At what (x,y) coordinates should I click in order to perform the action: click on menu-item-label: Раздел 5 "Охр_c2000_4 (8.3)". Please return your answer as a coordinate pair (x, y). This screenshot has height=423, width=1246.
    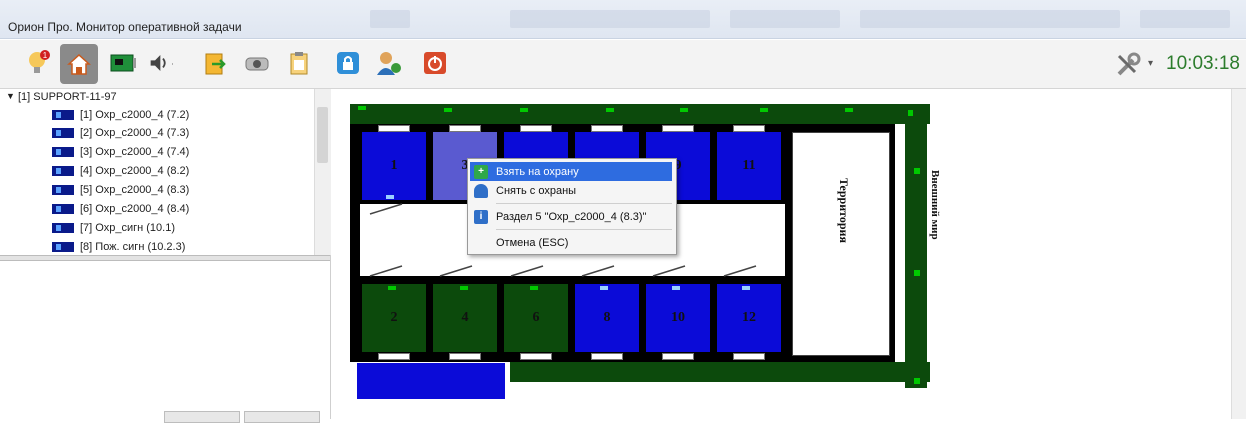
    Looking at the image, I should click on (571, 216).